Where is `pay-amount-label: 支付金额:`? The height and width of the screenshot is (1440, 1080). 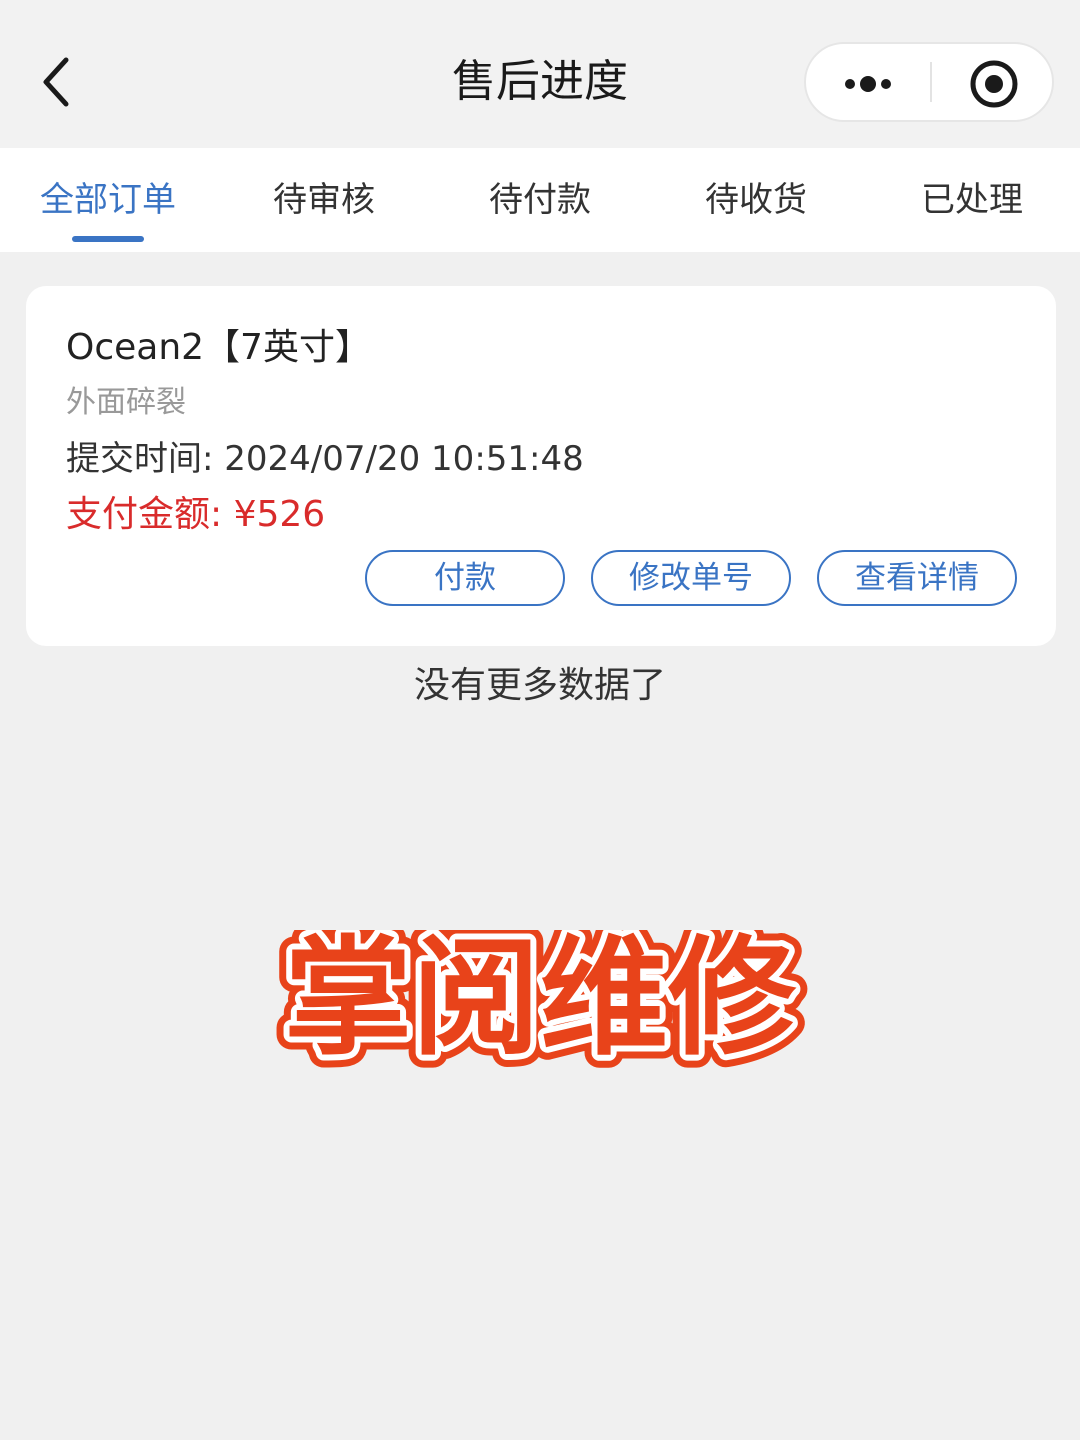
pay-amount-label: 支付金额: is located at coordinates (144, 514).